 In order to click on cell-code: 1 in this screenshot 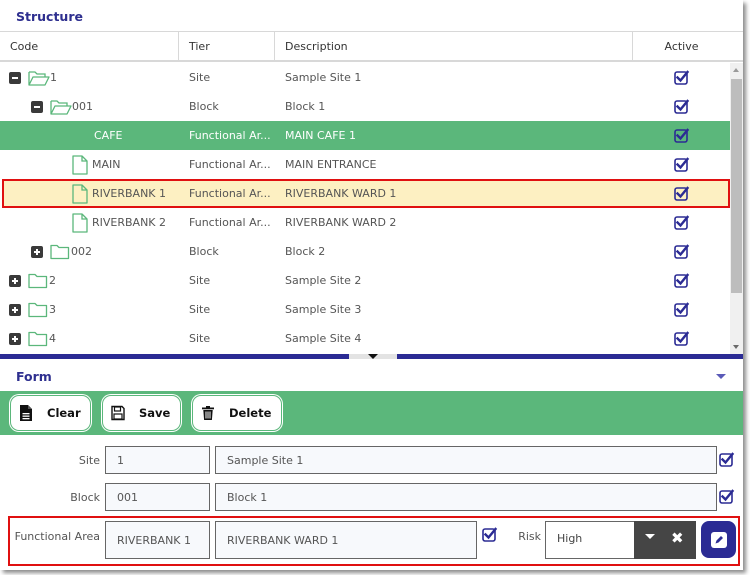, I will do `click(89, 77)`.